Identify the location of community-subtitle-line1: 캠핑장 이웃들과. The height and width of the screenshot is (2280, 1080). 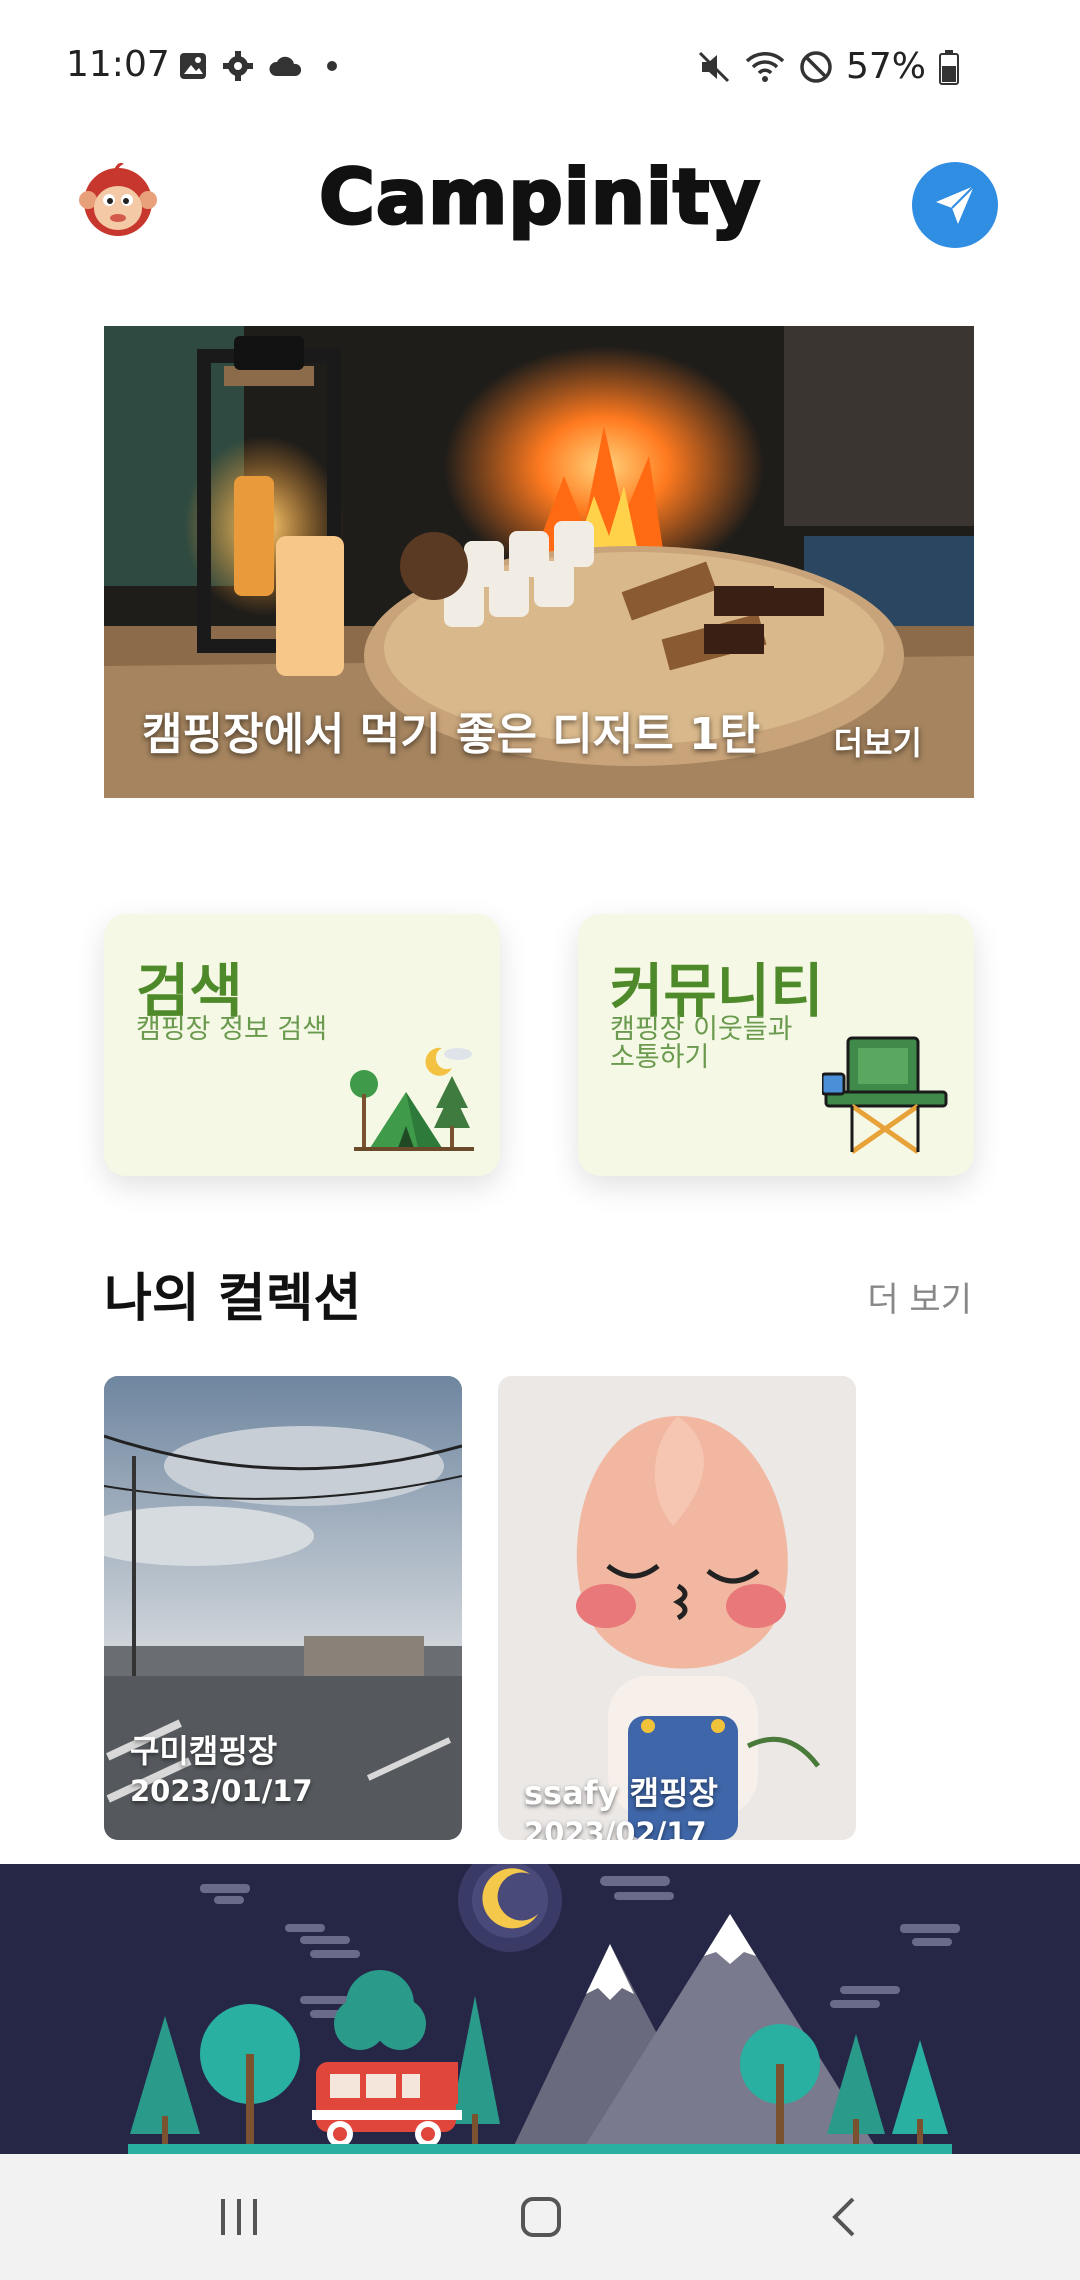
(701, 1029).